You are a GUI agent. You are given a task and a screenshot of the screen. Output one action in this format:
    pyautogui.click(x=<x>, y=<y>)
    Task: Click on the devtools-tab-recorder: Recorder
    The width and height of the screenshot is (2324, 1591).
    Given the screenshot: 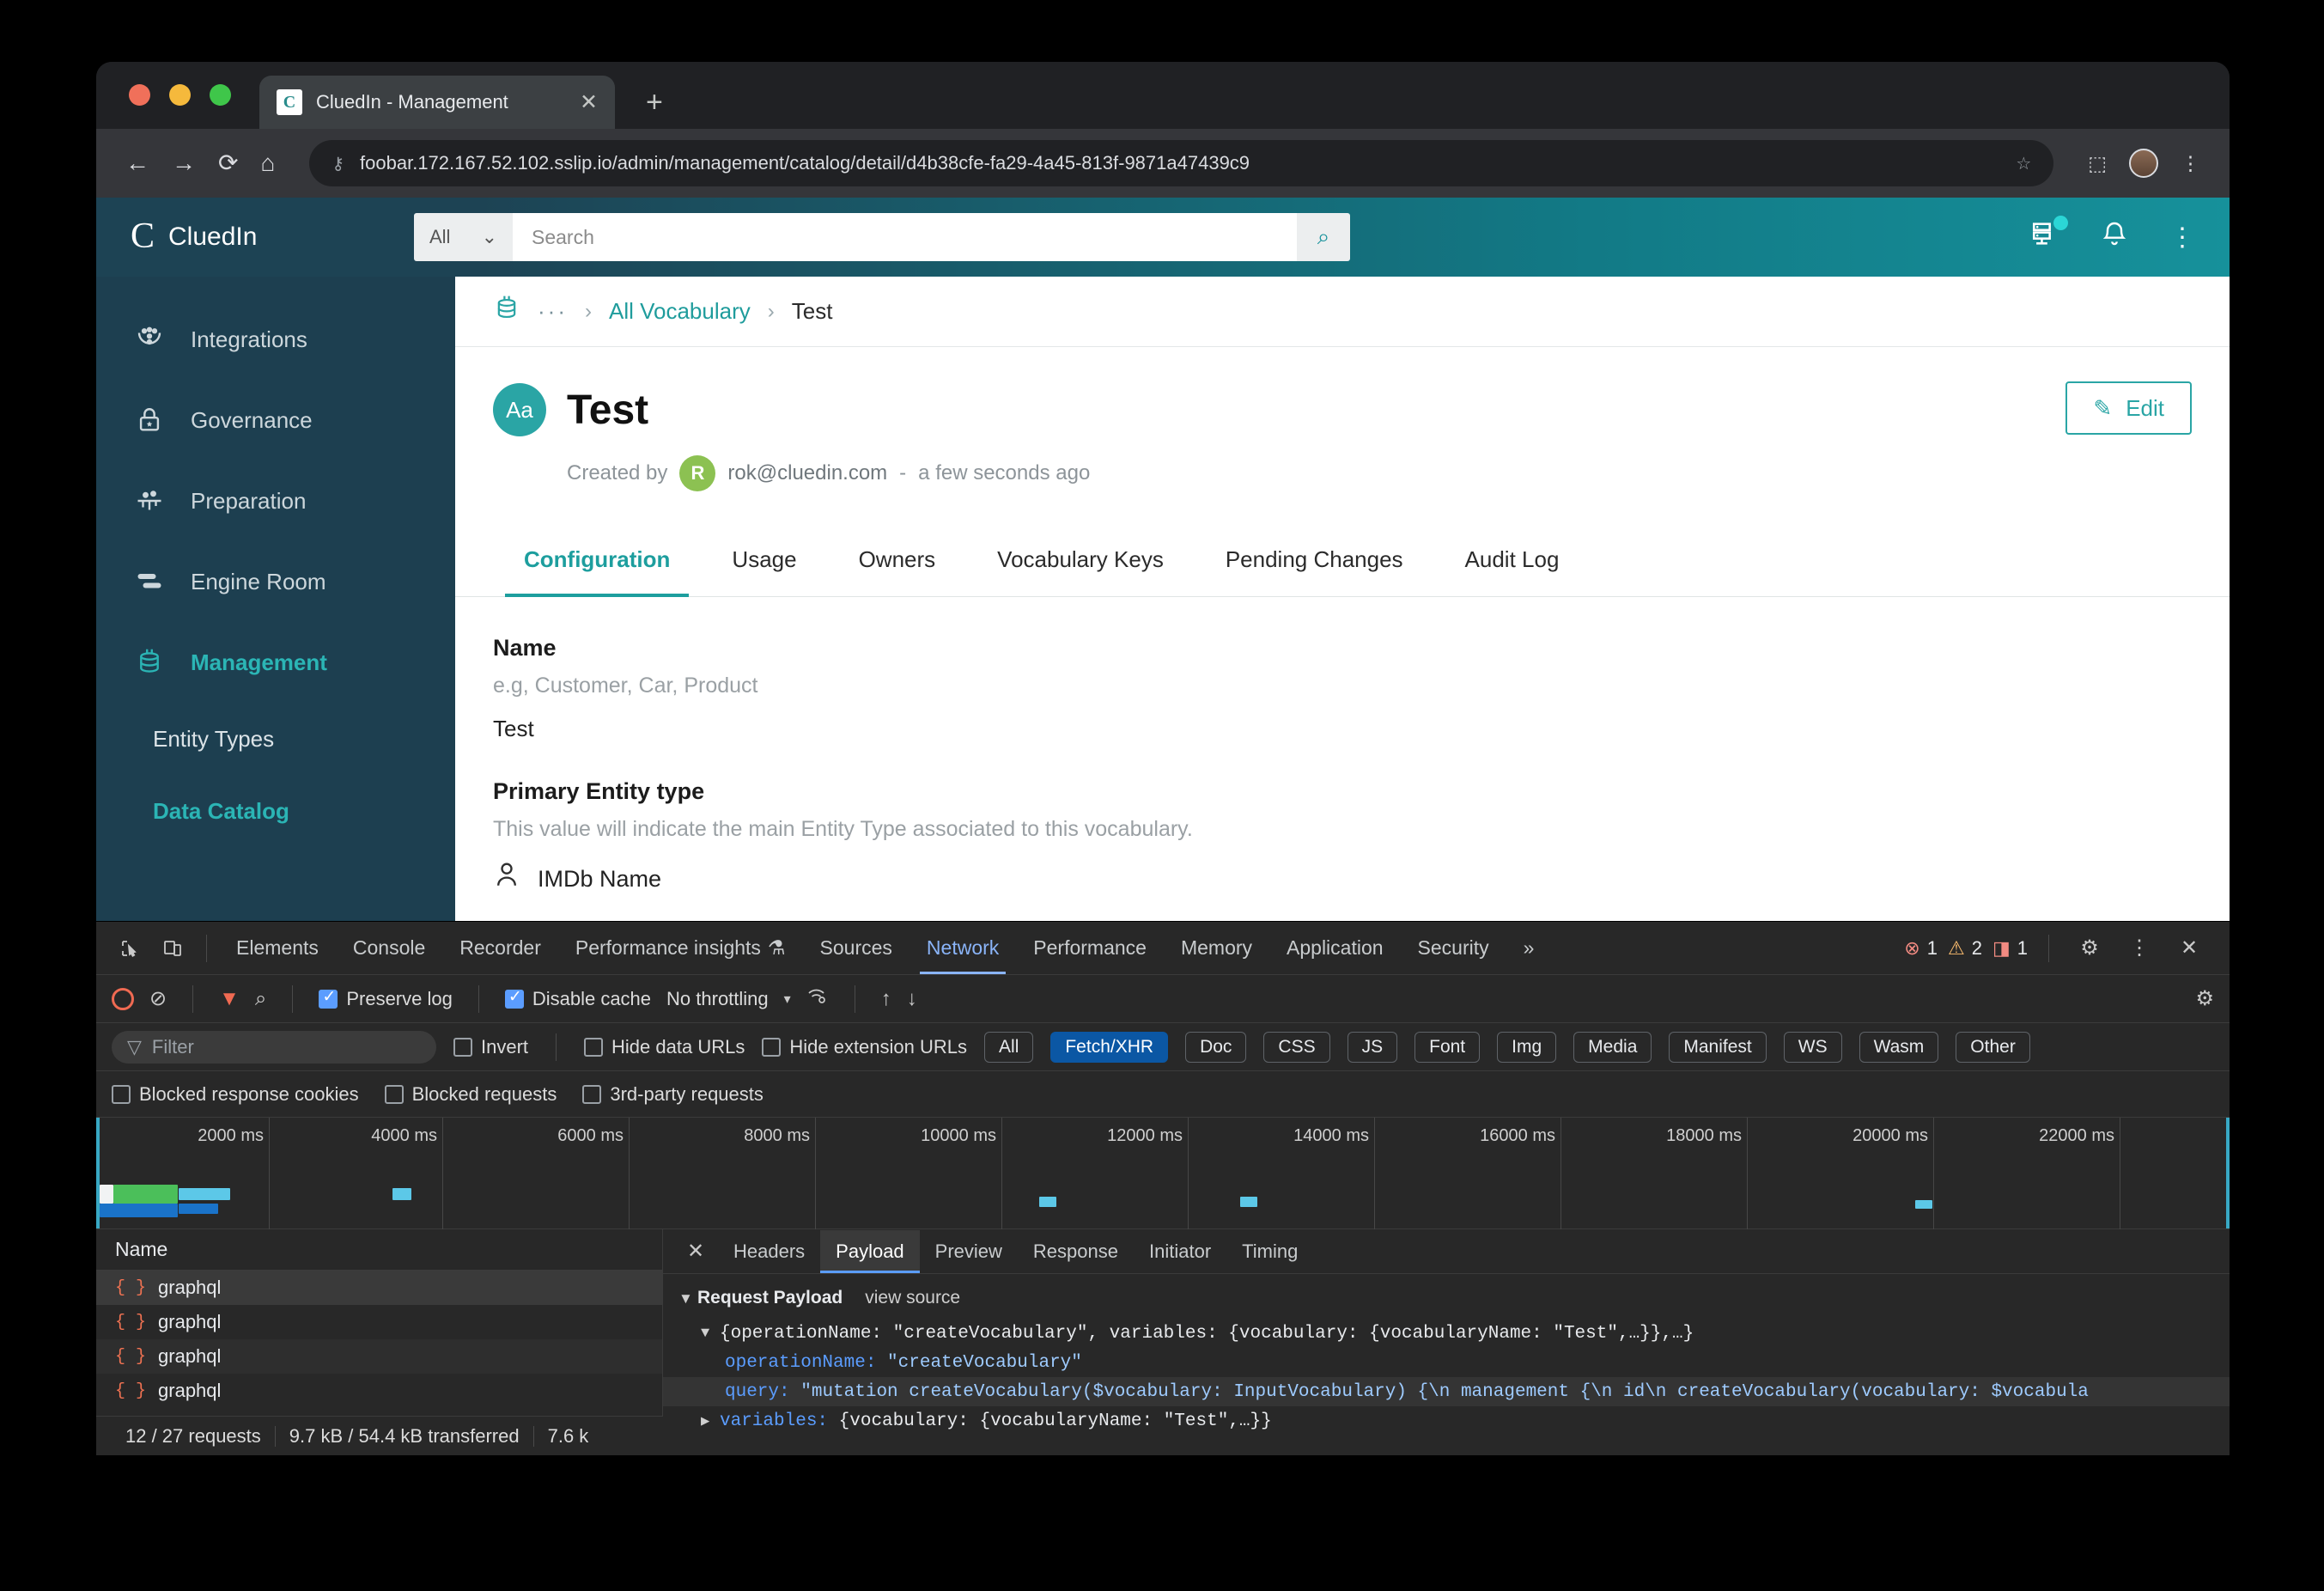 What is the action you would take?
    pyautogui.click(x=501, y=948)
    